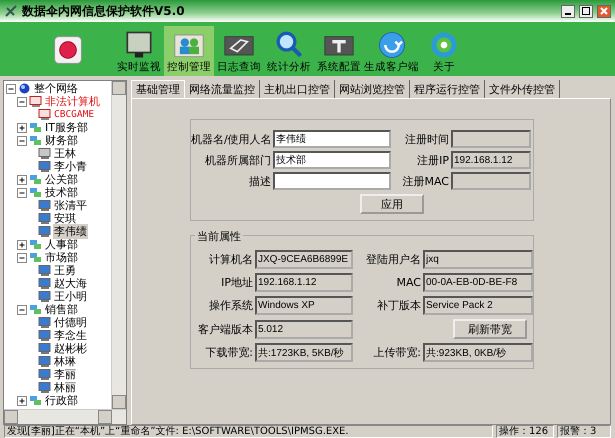 Image resolution: width=615 pixels, height=438 pixels. What do you see at coordinates (332, 139) in the screenshot?
I see `text-field: 李伟绩` at bounding box center [332, 139].